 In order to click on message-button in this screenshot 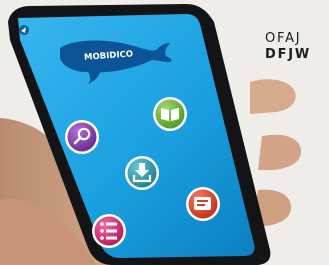, I will do `click(203, 204)`.